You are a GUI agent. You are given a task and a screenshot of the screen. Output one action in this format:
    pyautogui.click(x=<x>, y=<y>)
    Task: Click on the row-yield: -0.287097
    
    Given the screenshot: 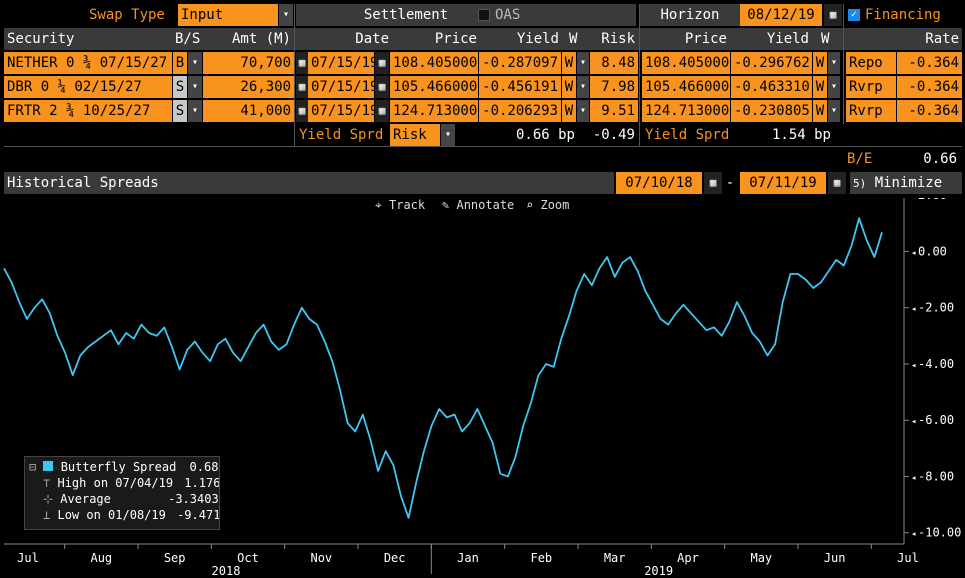 What is the action you would take?
    pyautogui.click(x=520, y=63)
    